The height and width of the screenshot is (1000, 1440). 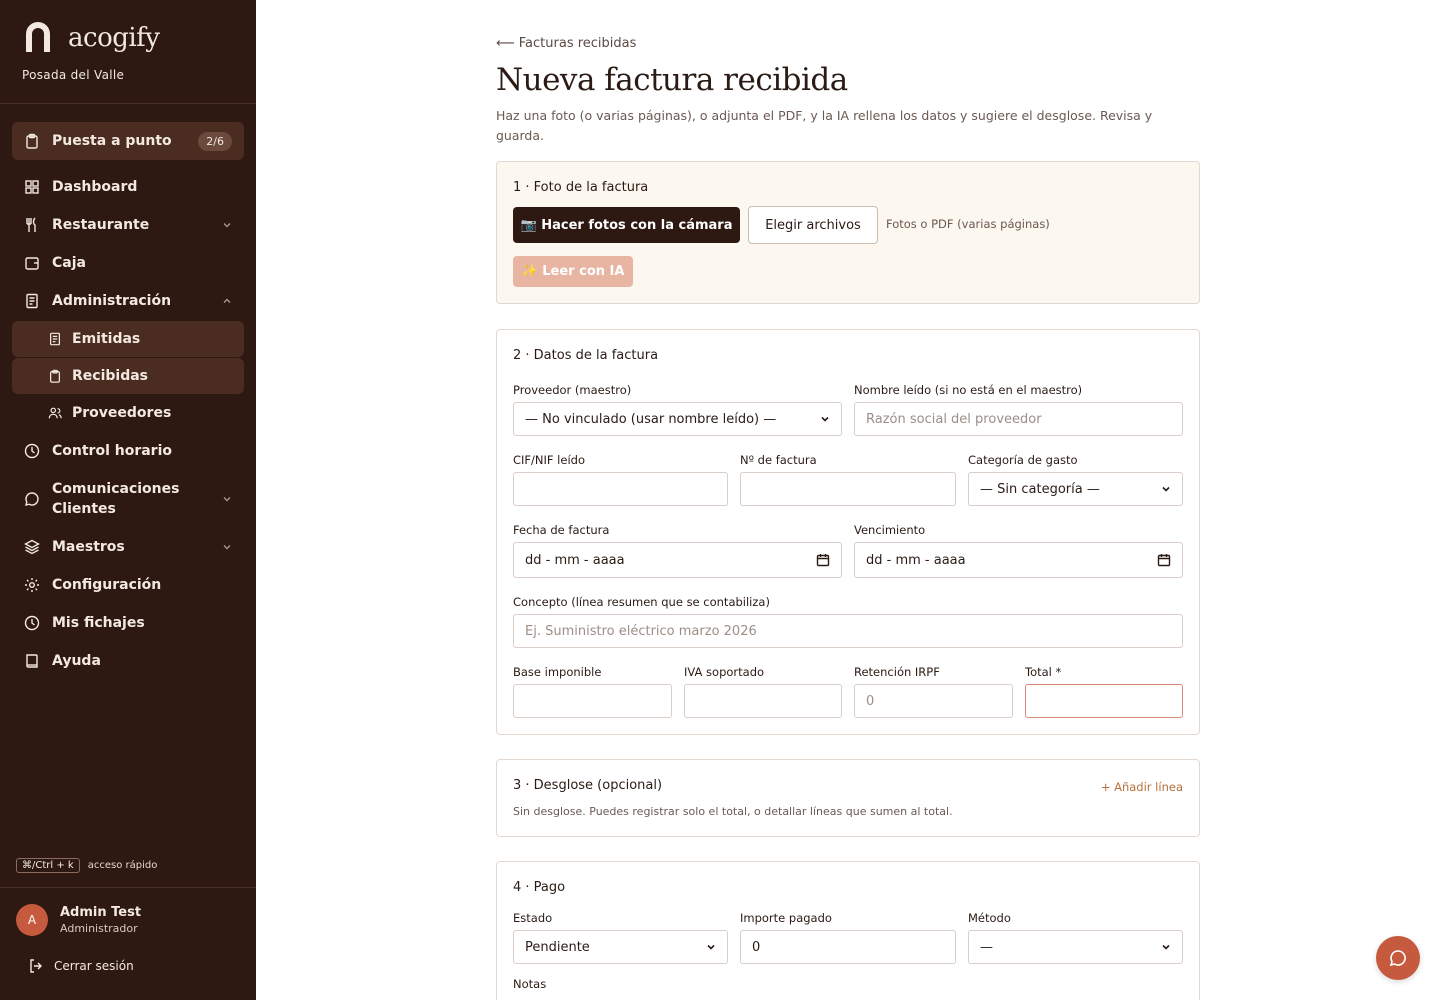 I want to click on supplier-select: — No vinculado (usar nombre leído) —, so click(x=677, y=419).